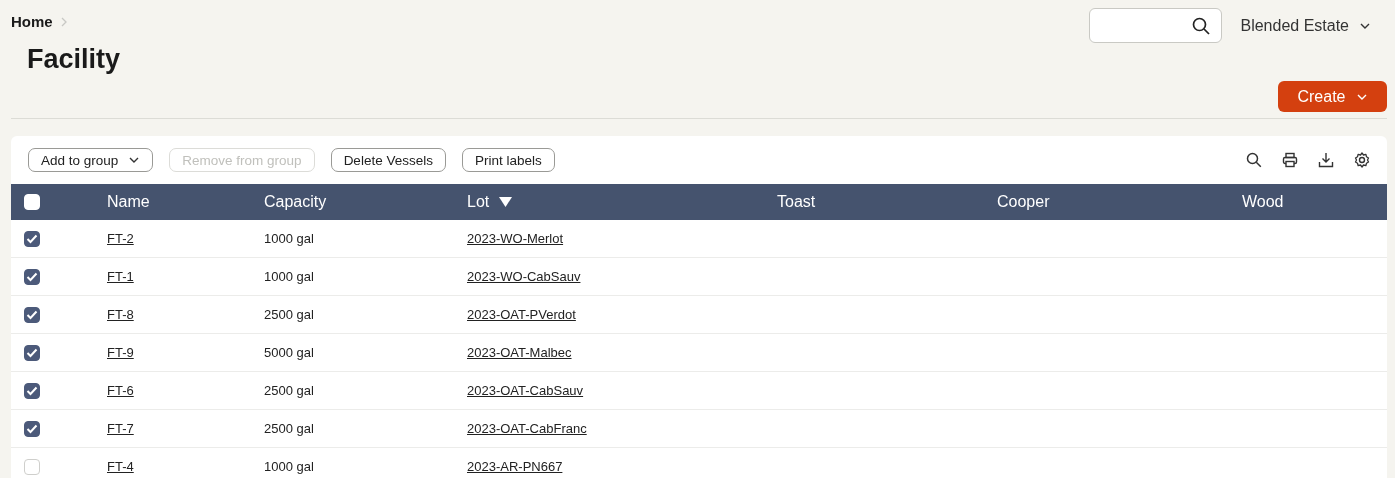 The height and width of the screenshot is (478, 1395). I want to click on column-header: Cooper, so click(1023, 202).